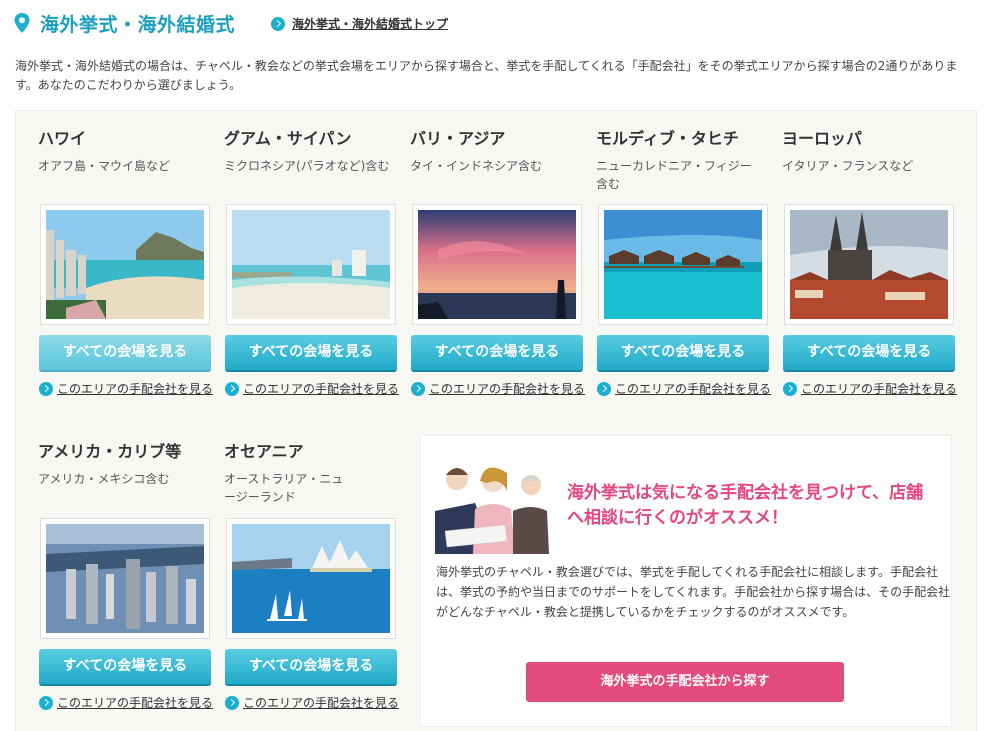 Image resolution: width=997 pixels, height=731 pixels. I want to click on agency-link-hawaii: このエリアの手配会社を見る, so click(129, 388).